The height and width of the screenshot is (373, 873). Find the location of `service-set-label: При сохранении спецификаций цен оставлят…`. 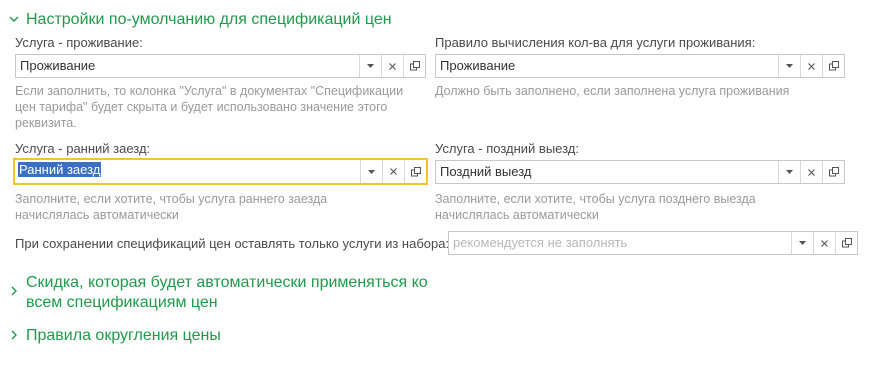

service-set-label: При сохранении спецификаций цен оставлят… is located at coordinates (232, 243).